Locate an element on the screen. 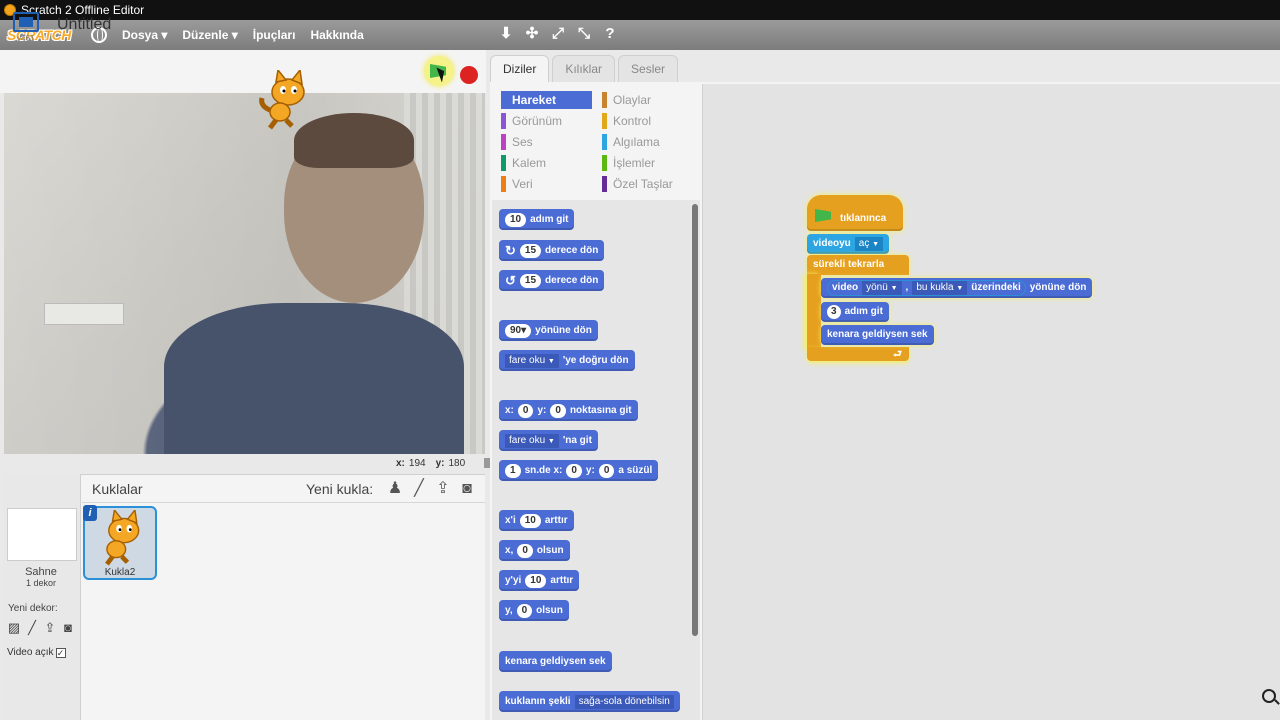 The width and height of the screenshot is (1280, 720). x-label: x: is located at coordinates (400, 463).